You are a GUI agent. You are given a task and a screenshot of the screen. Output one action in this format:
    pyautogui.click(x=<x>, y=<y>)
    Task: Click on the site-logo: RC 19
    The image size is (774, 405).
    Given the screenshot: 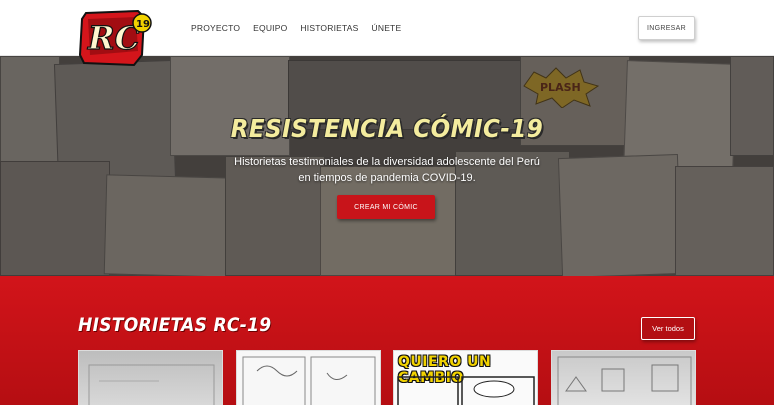 What is the action you would take?
    pyautogui.click(x=116, y=38)
    